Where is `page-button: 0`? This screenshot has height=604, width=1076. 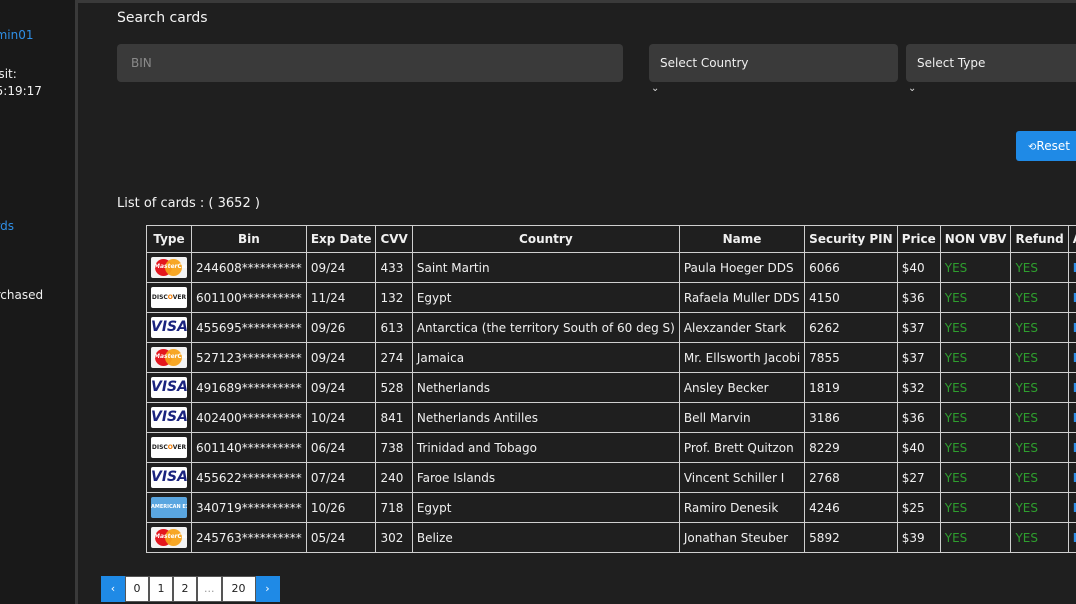
page-button: 0 is located at coordinates (137, 589).